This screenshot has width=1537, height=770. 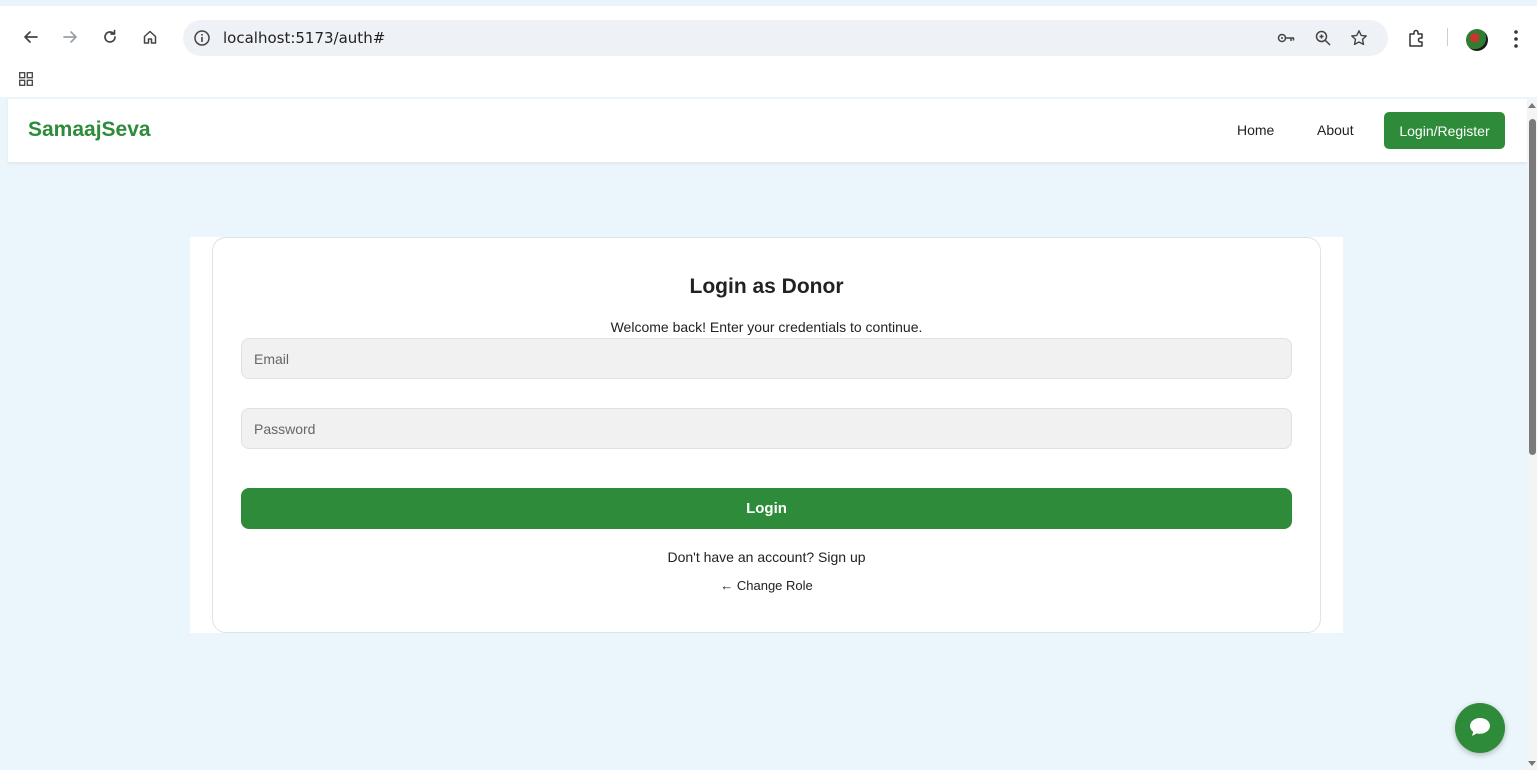 What do you see at coordinates (1532, 287) in the screenshot?
I see `scroll-thumb` at bounding box center [1532, 287].